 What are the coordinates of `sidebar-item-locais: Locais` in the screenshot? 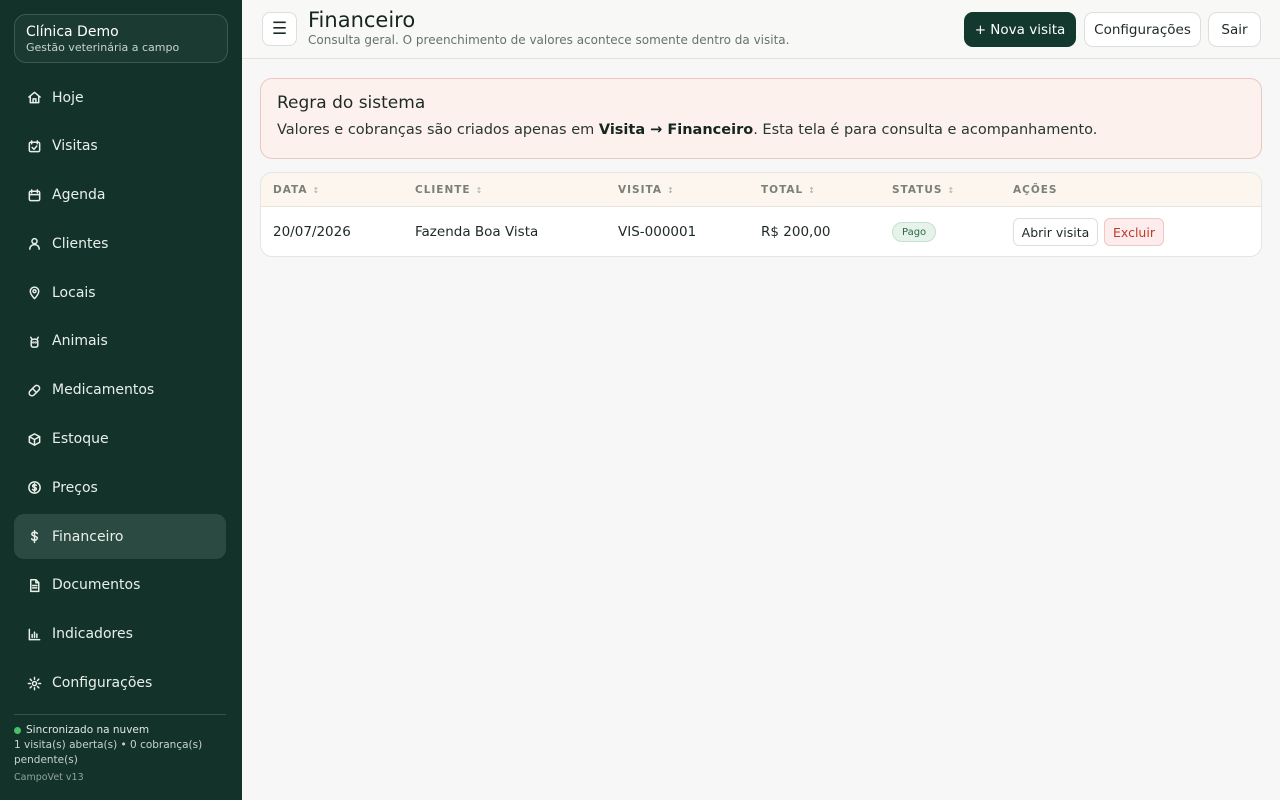 It's located at (120, 292).